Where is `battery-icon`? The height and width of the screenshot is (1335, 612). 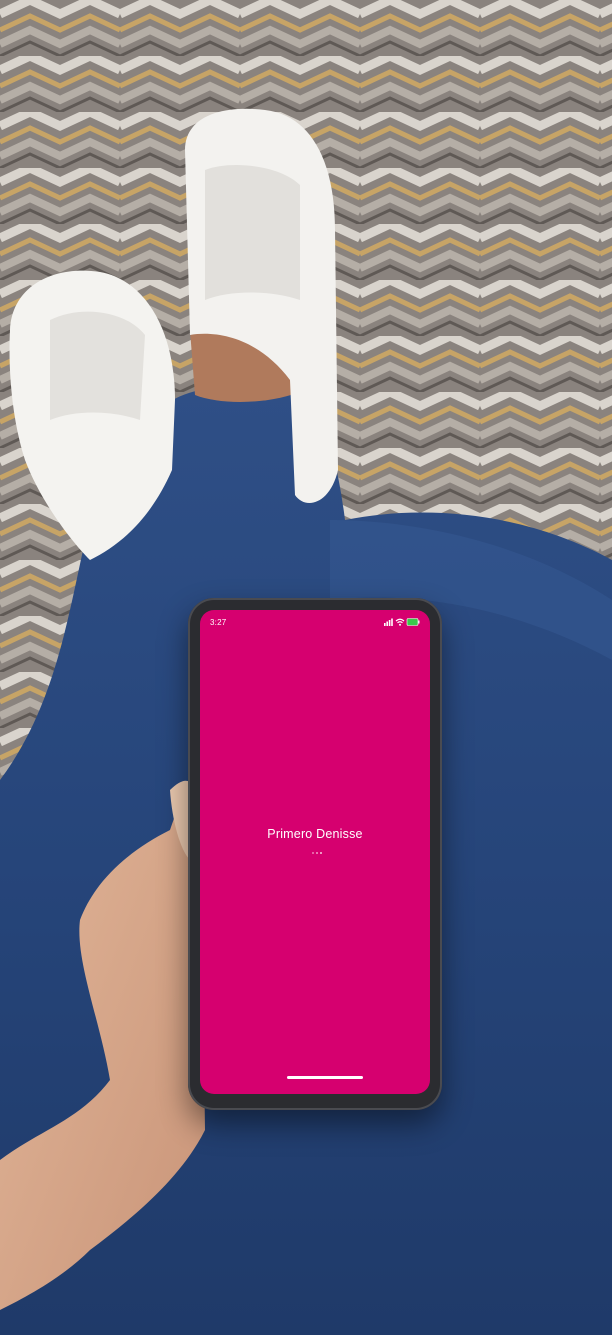 battery-icon is located at coordinates (413, 622).